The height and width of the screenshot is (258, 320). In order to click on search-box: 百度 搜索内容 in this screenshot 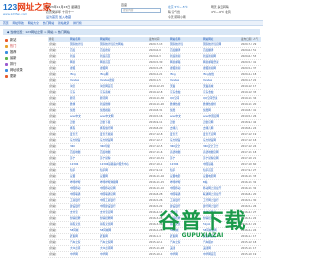, I will do `click(142, 8)`.